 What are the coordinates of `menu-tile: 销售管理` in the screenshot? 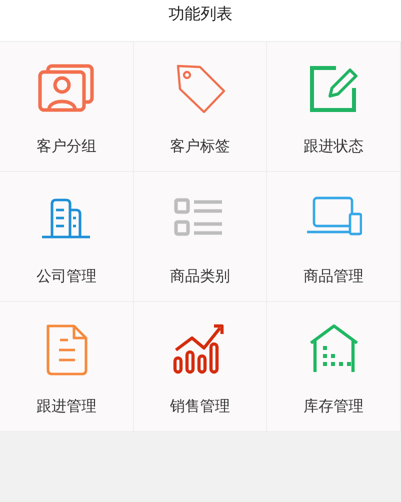 It's located at (201, 367).